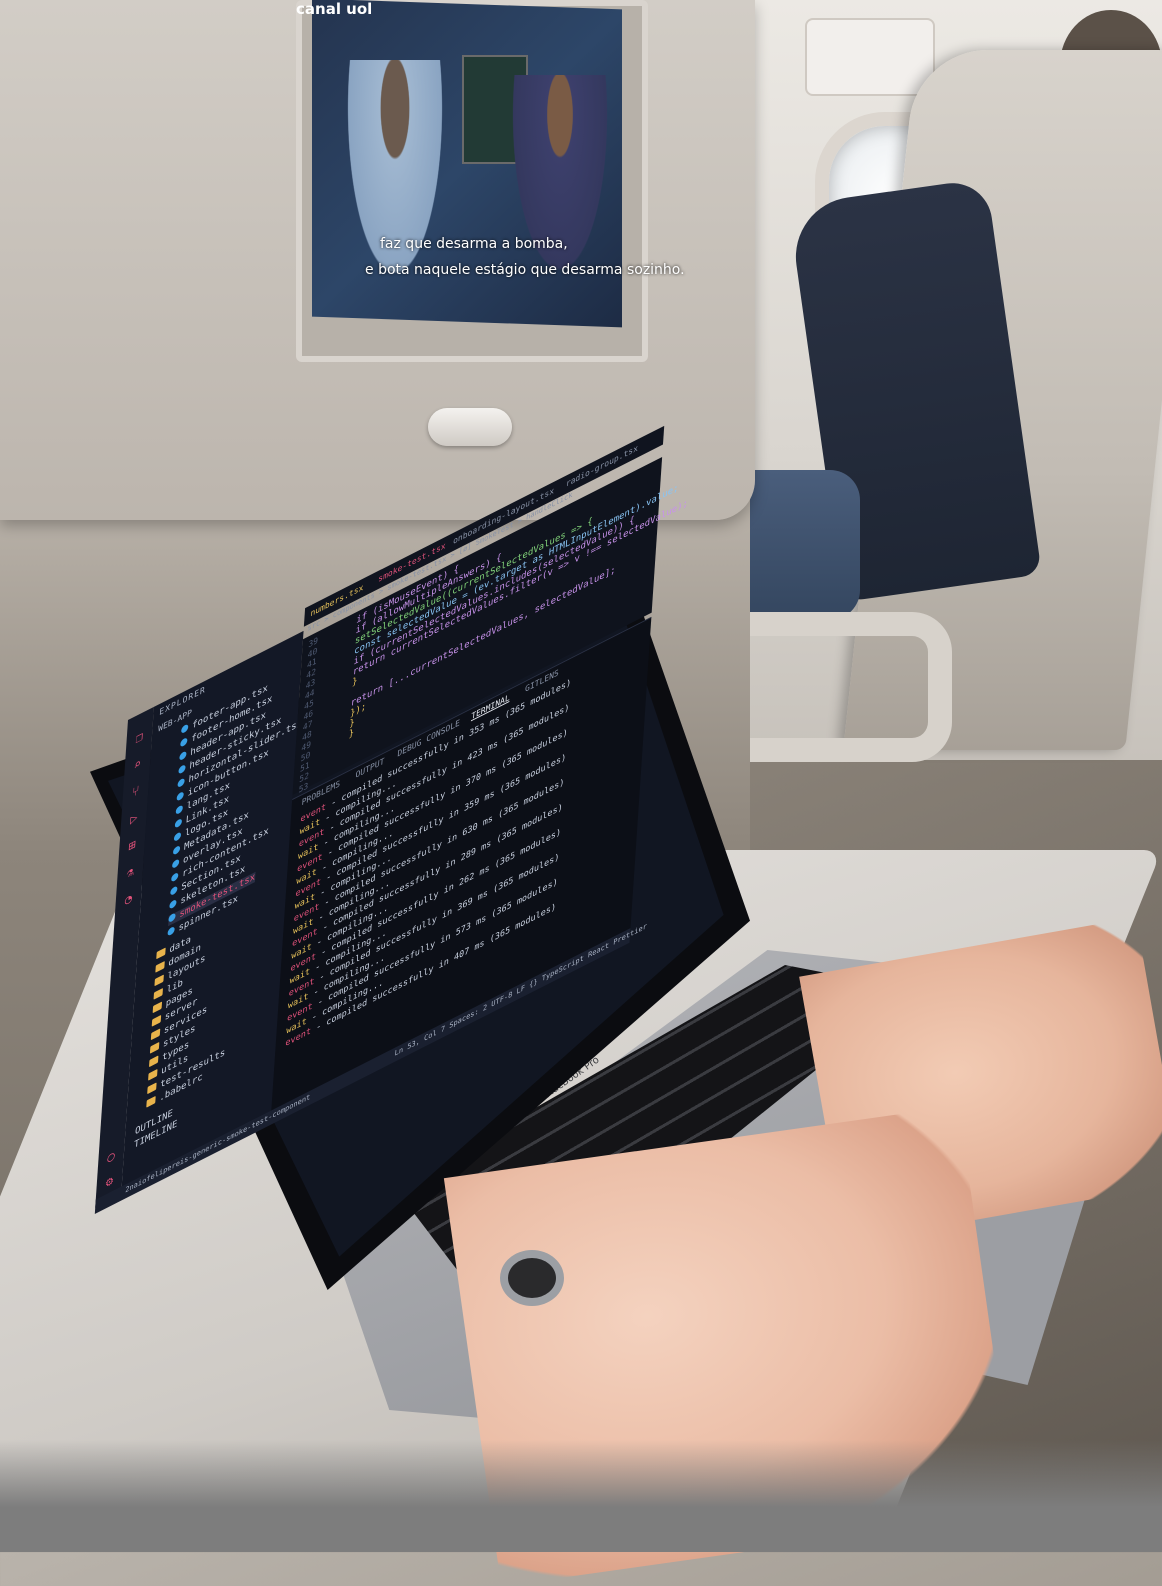 The image size is (1162, 1586). Describe the element at coordinates (137, 764) in the screenshot. I see `search-icon: ⌕` at that location.